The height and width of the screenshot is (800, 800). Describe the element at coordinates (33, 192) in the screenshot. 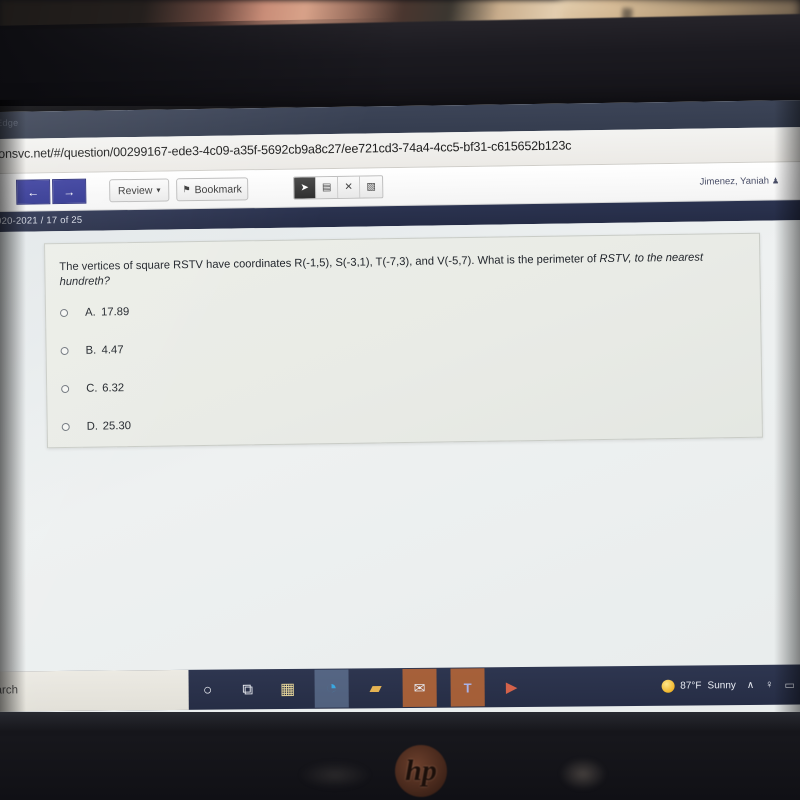

I see `arrow-left-icon: ←` at that location.